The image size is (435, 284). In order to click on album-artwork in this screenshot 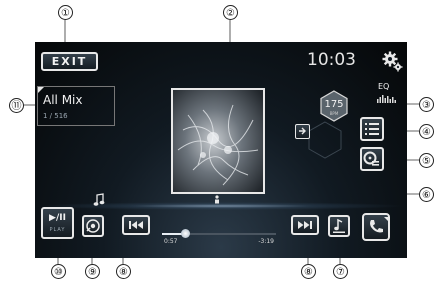, I will do `click(218, 141)`.